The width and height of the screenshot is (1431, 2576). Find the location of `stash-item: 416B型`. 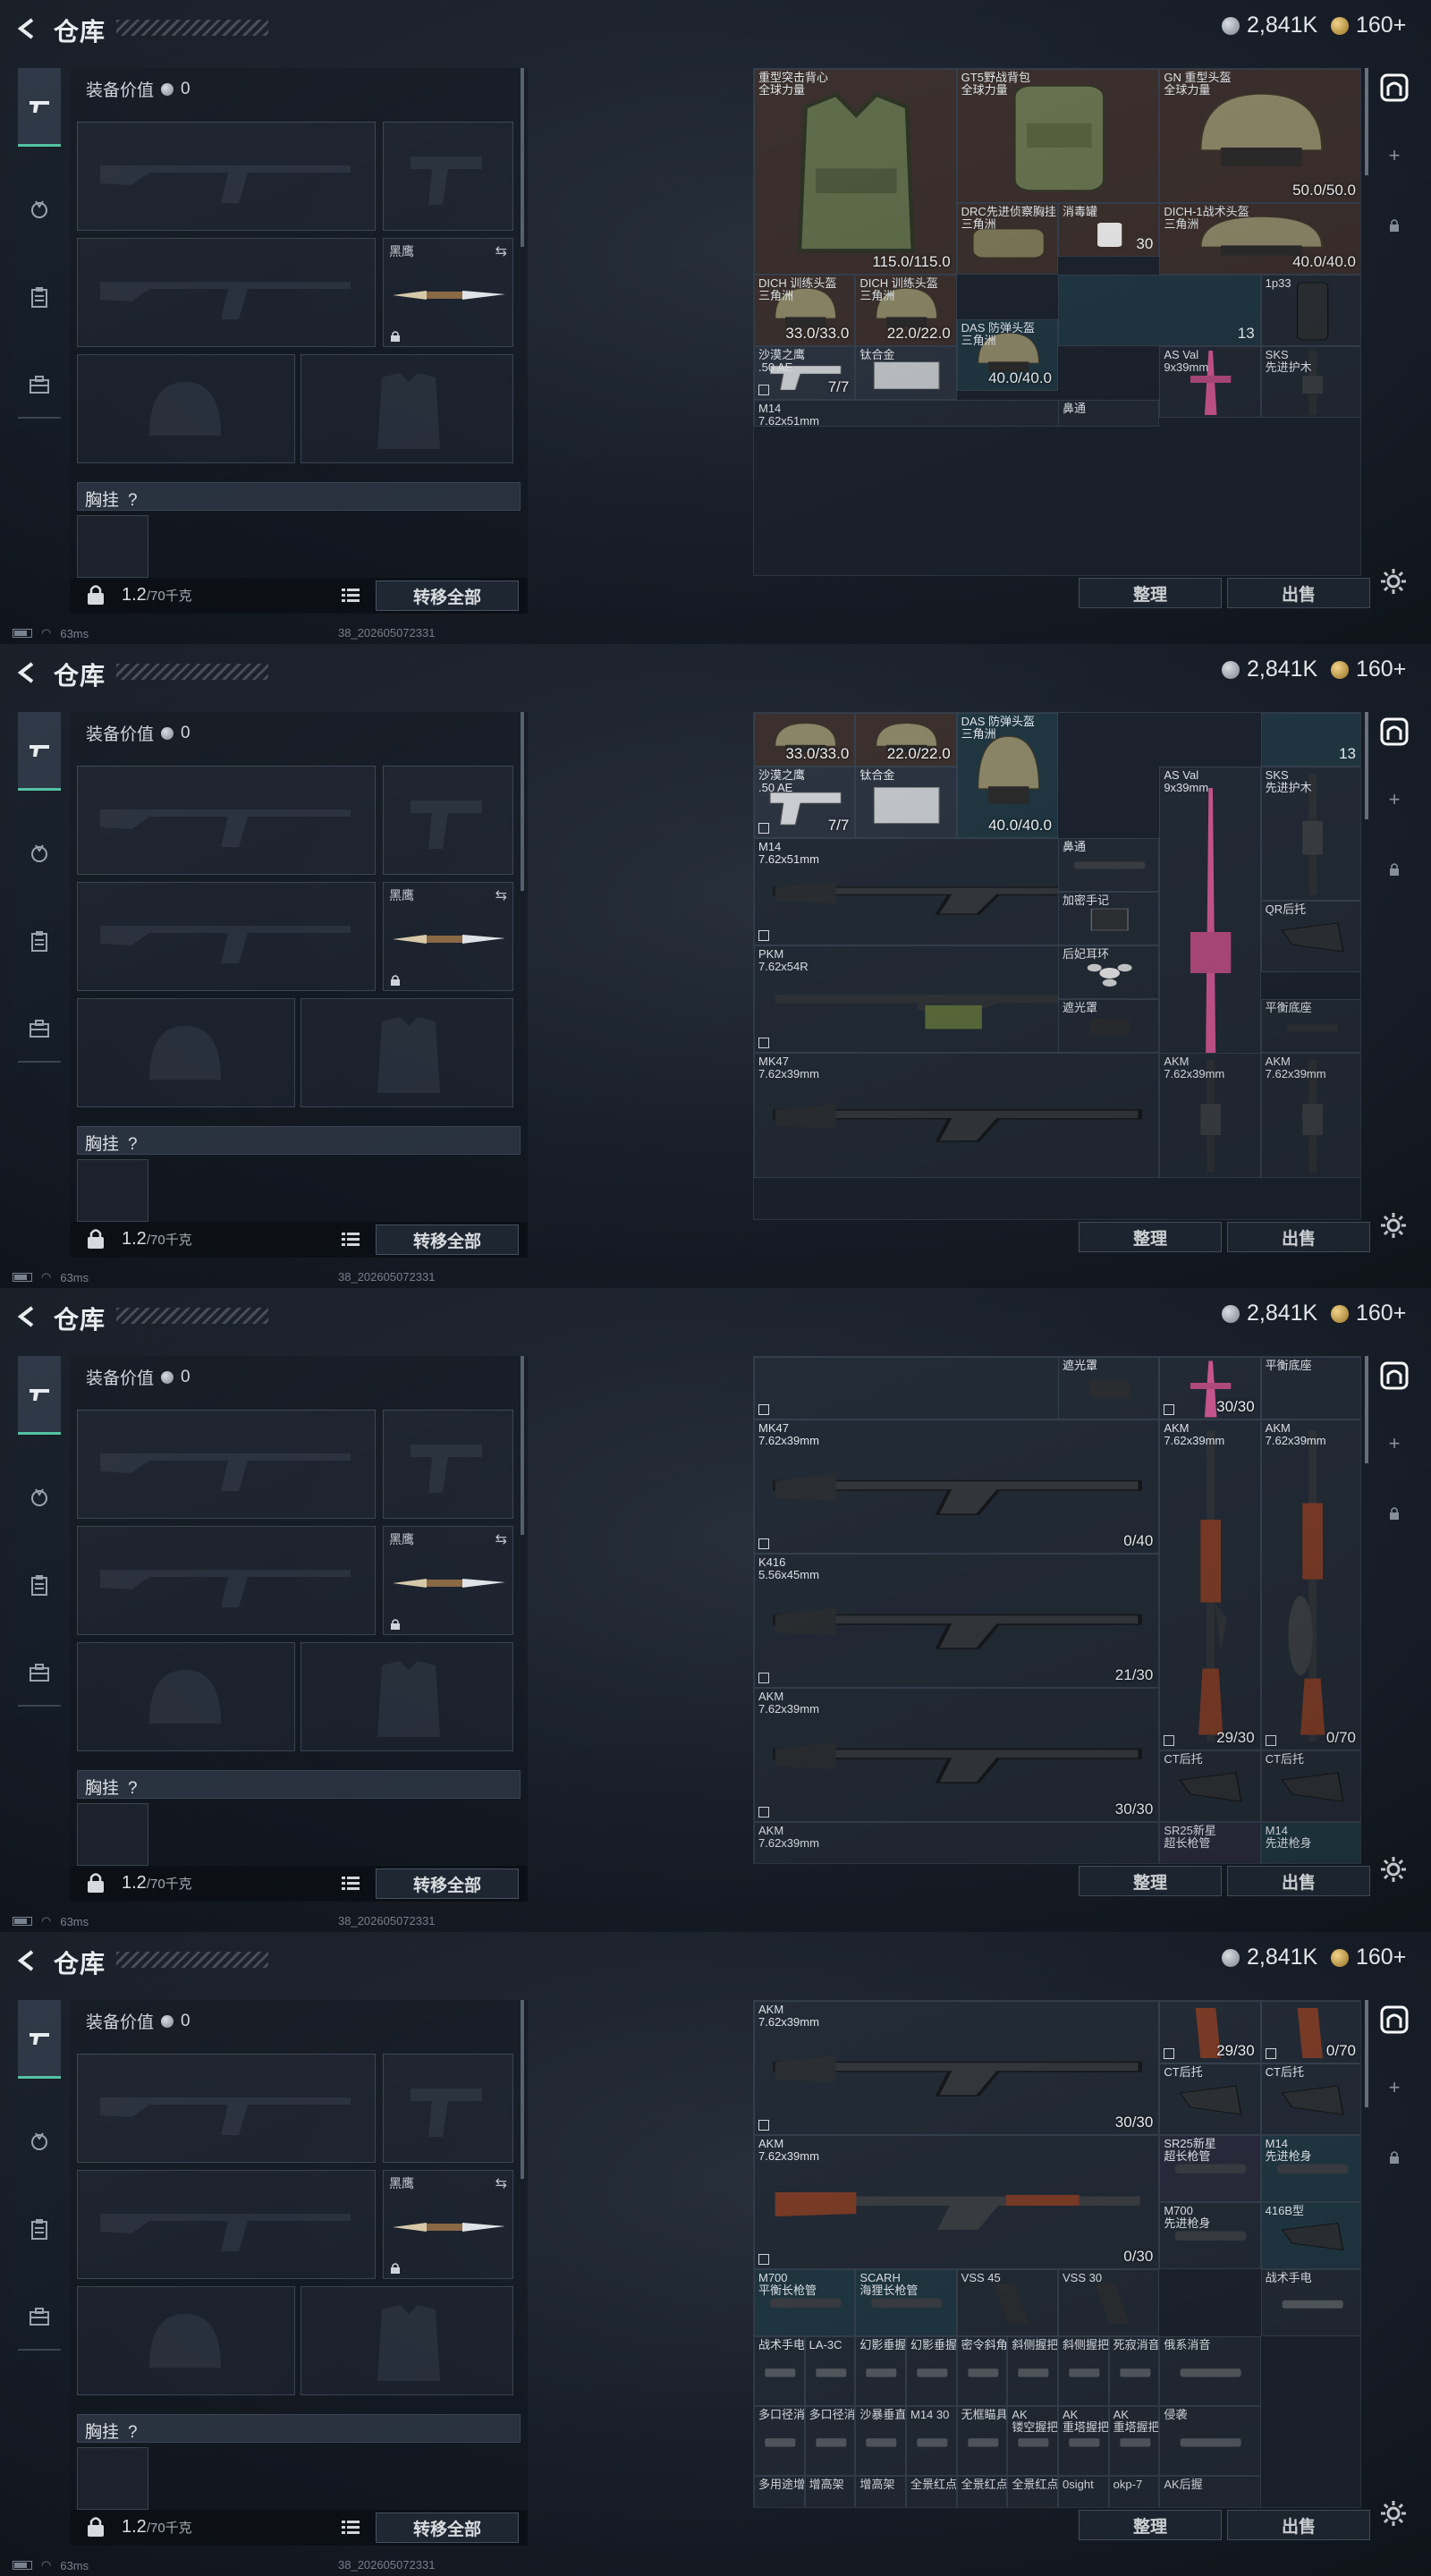

stash-item: 416B型 is located at coordinates (1310, 2235).